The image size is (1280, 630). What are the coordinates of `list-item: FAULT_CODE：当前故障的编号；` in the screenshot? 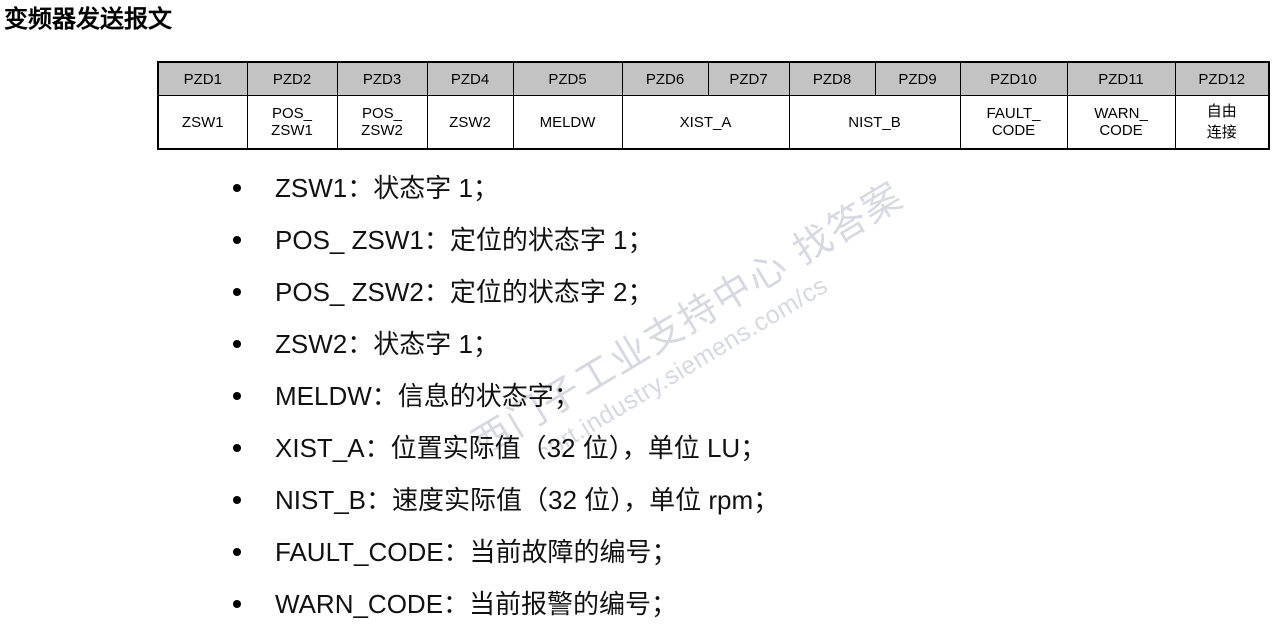 It's located at (746, 552).